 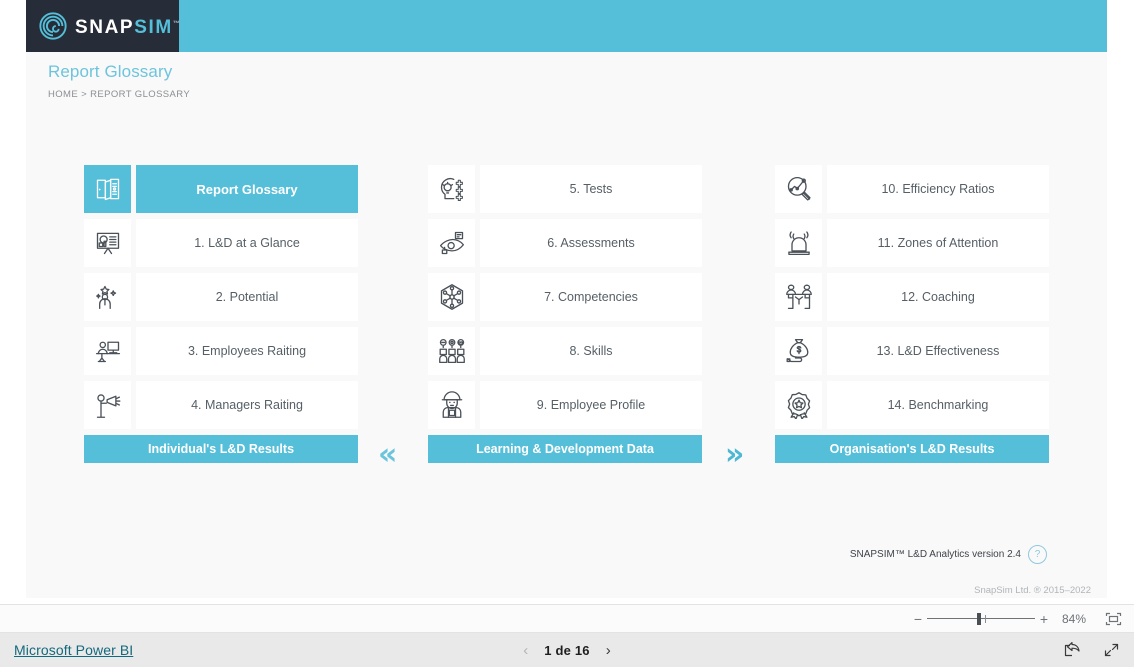 What do you see at coordinates (608, 650) in the screenshot?
I see `next-page-button: ›` at bounding box center [608, 650].